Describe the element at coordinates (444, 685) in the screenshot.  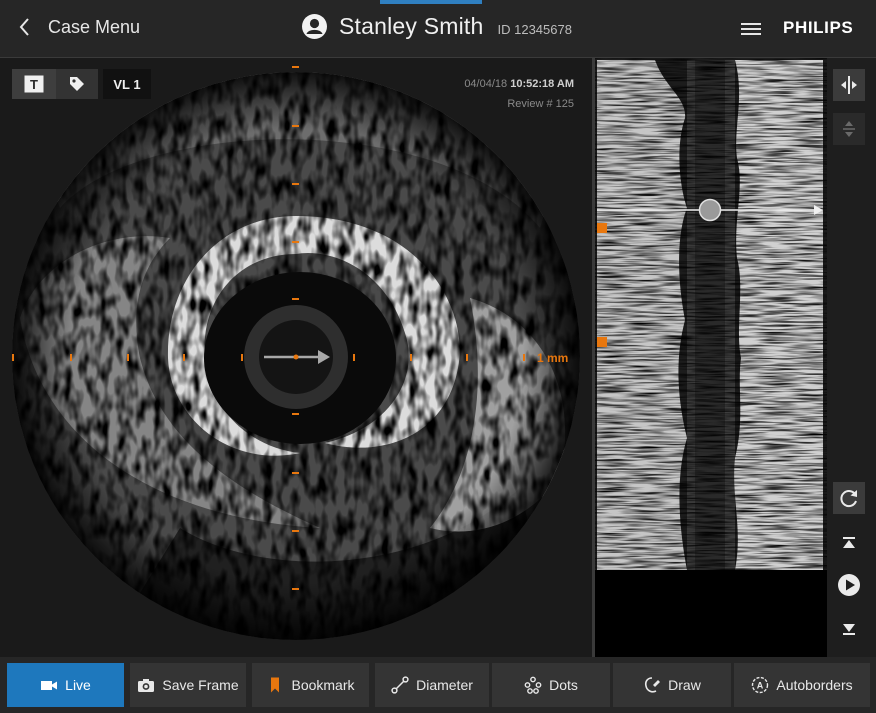
I see `diameter-label: Diameter` at that location.